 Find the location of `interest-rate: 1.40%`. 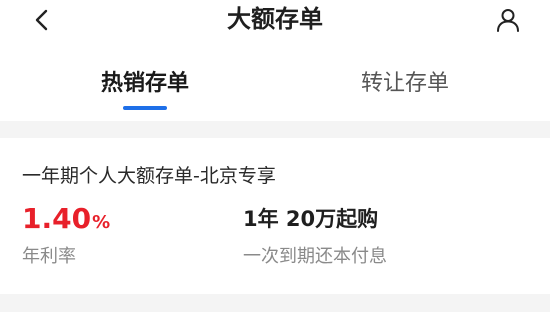

interest-rate: 1.40% is located at coordinates (66, 221).